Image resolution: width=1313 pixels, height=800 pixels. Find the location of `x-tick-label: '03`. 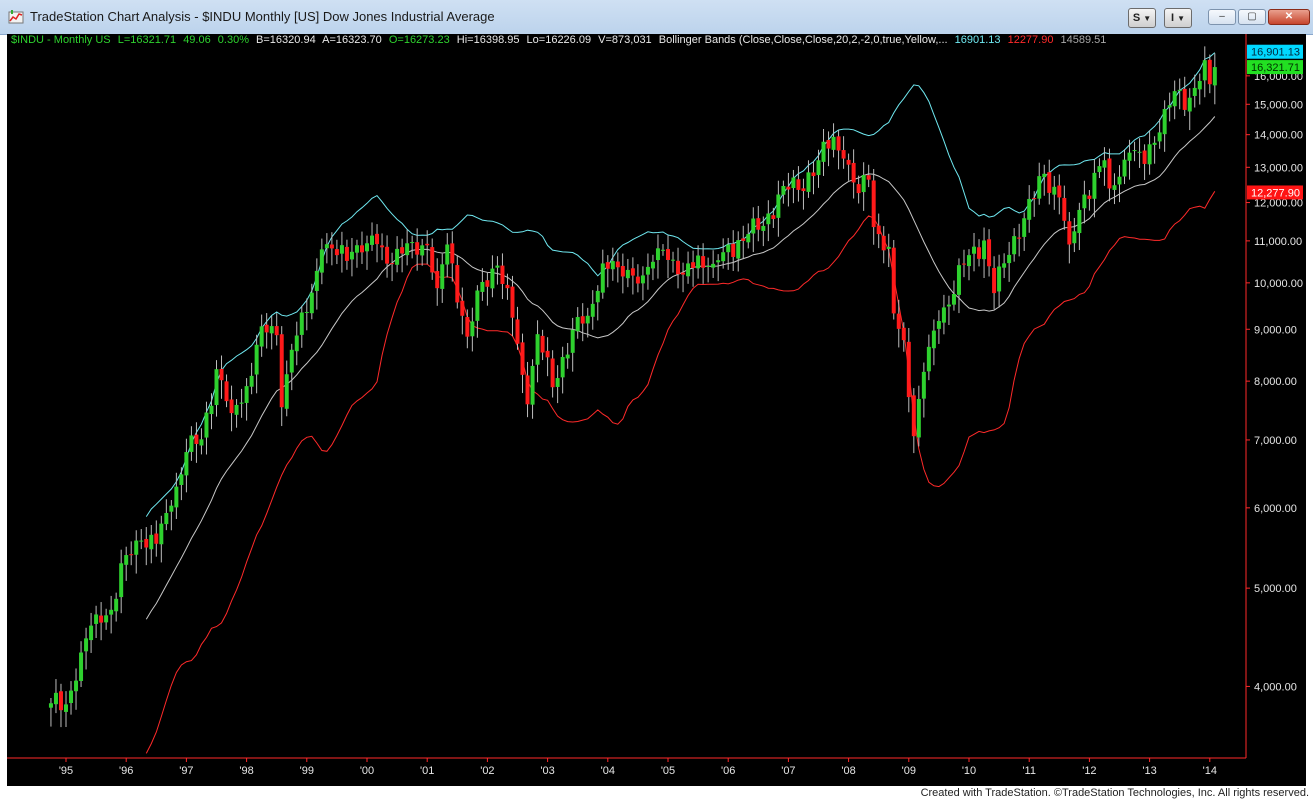

x-tick-label: '03 is located at coordinates (547, 771).